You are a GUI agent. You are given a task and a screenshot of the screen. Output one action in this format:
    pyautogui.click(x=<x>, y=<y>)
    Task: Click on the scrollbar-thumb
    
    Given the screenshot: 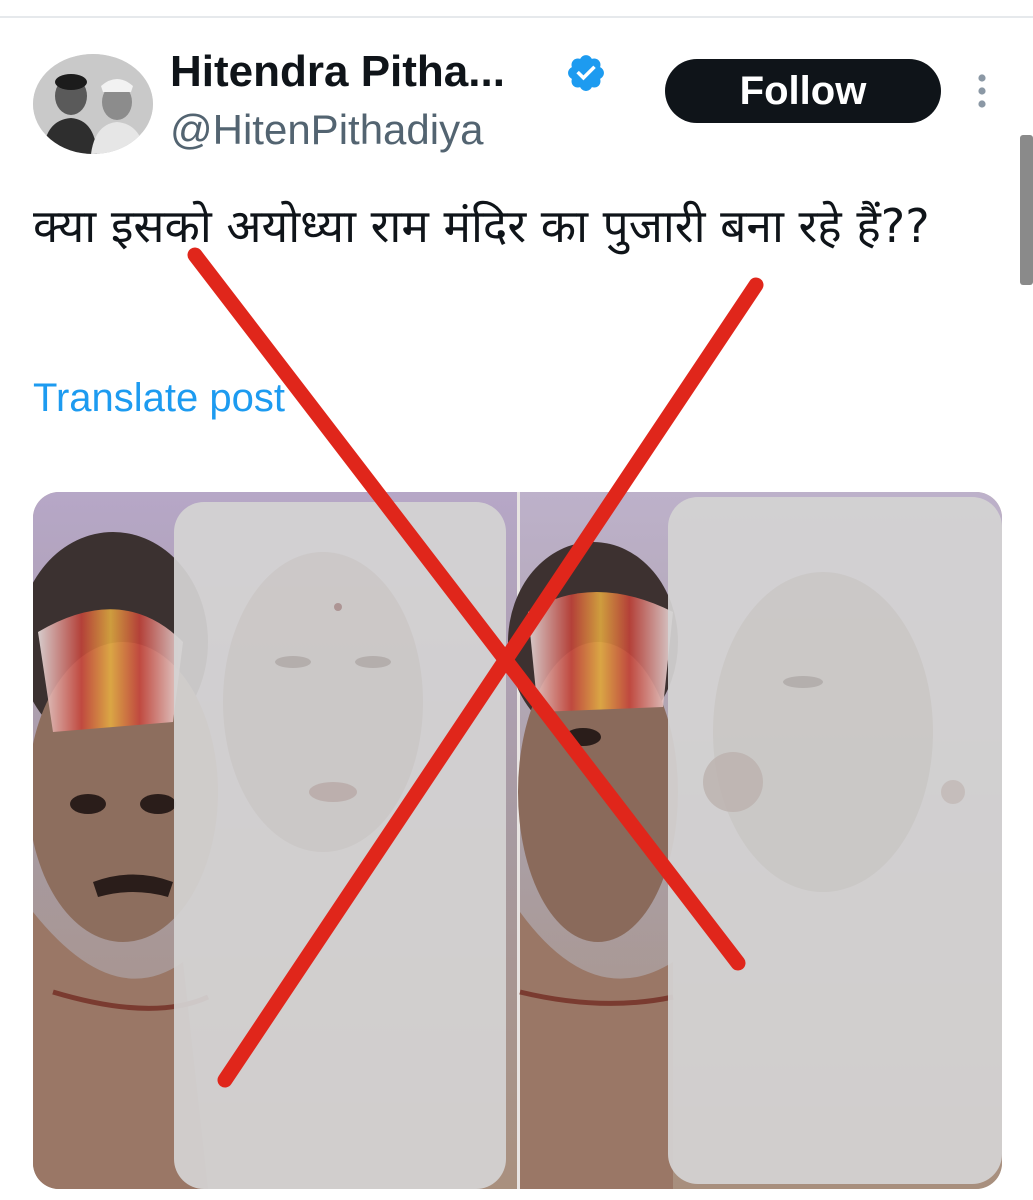 What is the action you would take?
    pyautogui.click(x=1026, y=210)
    